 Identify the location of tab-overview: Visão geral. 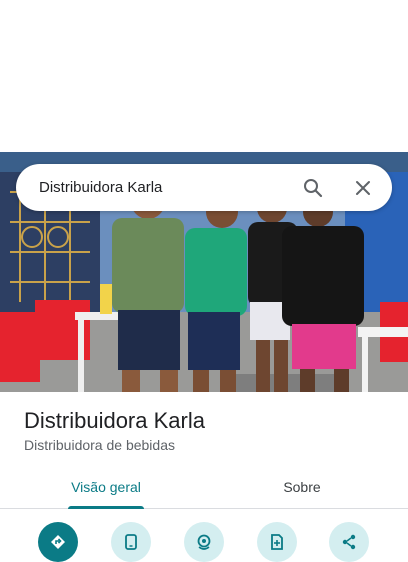
(106, 487).